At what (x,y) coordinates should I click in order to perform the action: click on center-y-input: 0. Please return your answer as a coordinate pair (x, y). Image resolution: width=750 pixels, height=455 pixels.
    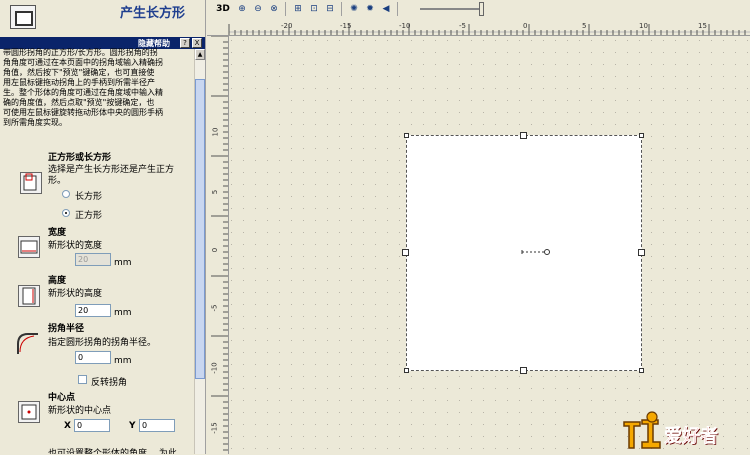
    Looking at the image, I should click on (157, 425).